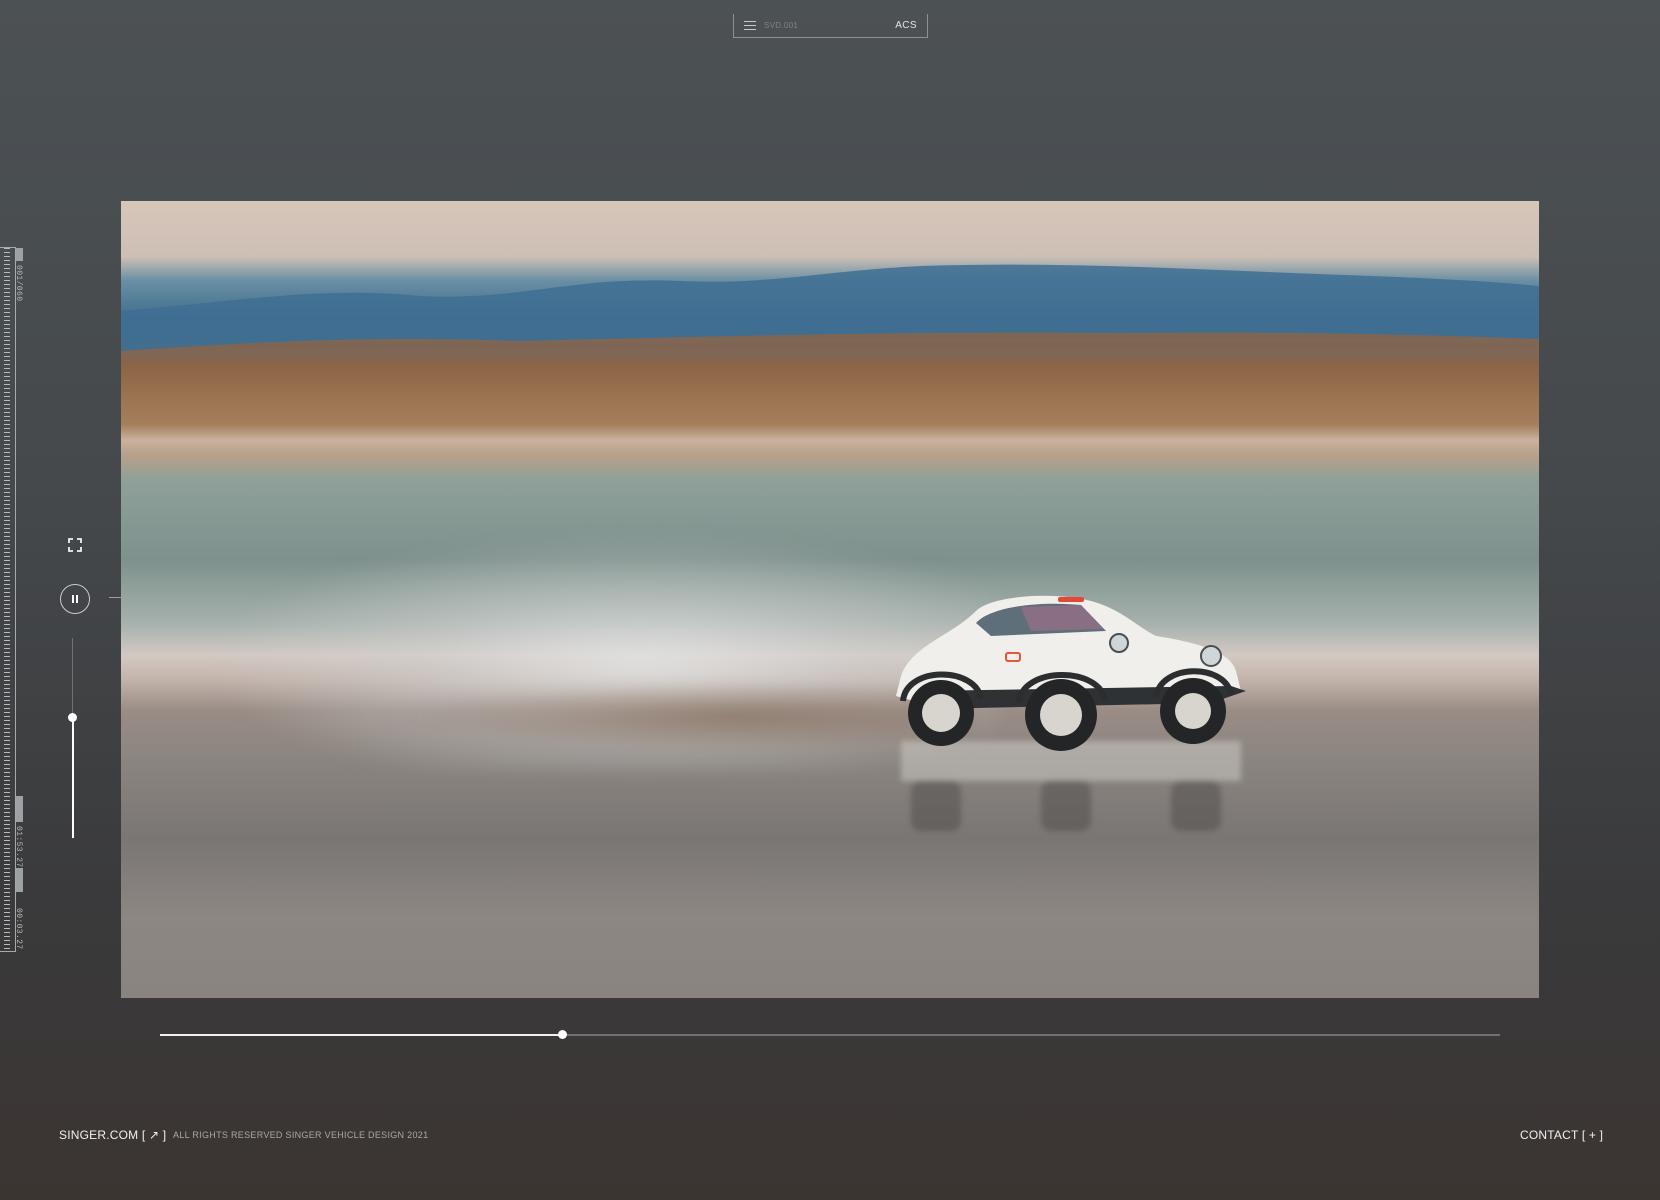 This screenshot has width=1660, height=1200. I want to click on rally-car, so click(1071, 673).